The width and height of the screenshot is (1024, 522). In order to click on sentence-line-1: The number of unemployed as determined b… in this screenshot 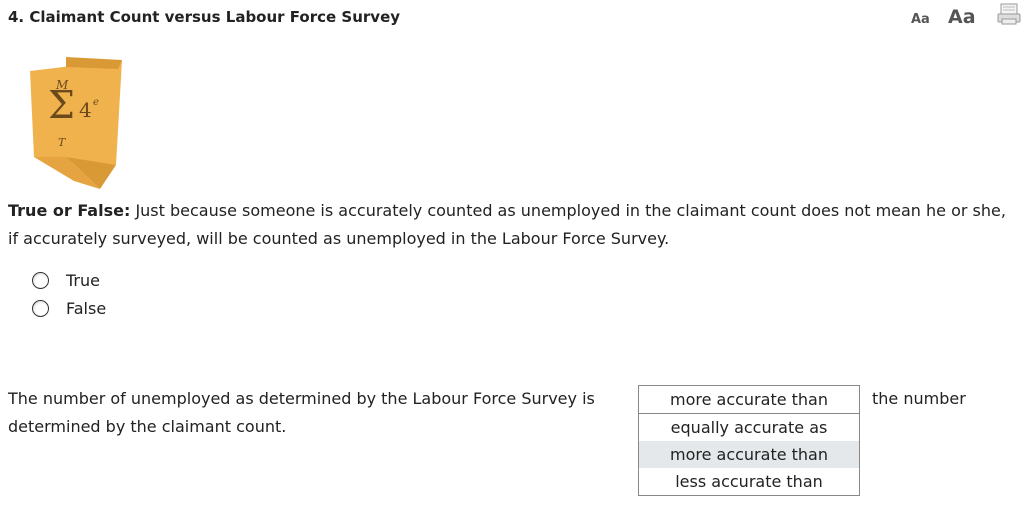, I will do `click(301, 398)`.